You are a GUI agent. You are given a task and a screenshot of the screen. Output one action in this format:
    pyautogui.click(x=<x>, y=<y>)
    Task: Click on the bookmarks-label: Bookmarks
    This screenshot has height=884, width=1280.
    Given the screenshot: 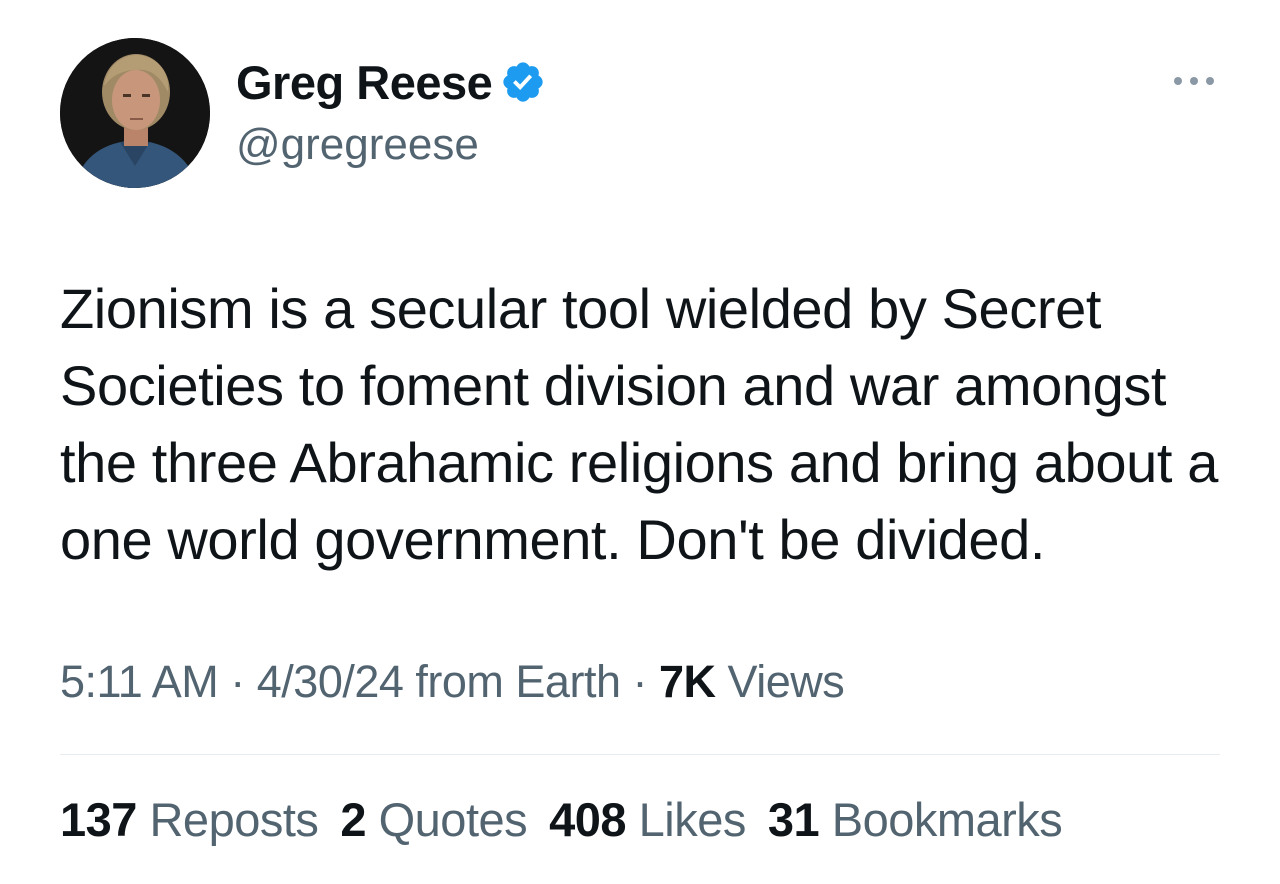 What is the action you would take?
    pyautogui.click(x=947, y=819)
    